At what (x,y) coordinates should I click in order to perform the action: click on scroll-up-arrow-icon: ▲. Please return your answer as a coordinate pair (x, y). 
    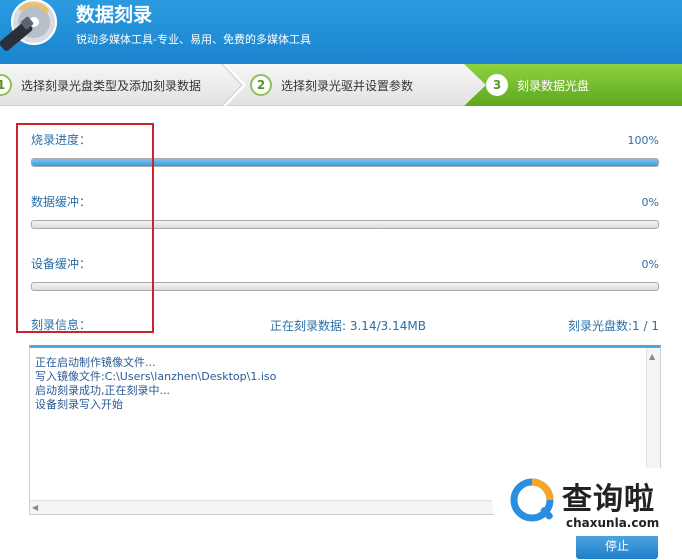
    Looking at the image, I should click on (652, 356).